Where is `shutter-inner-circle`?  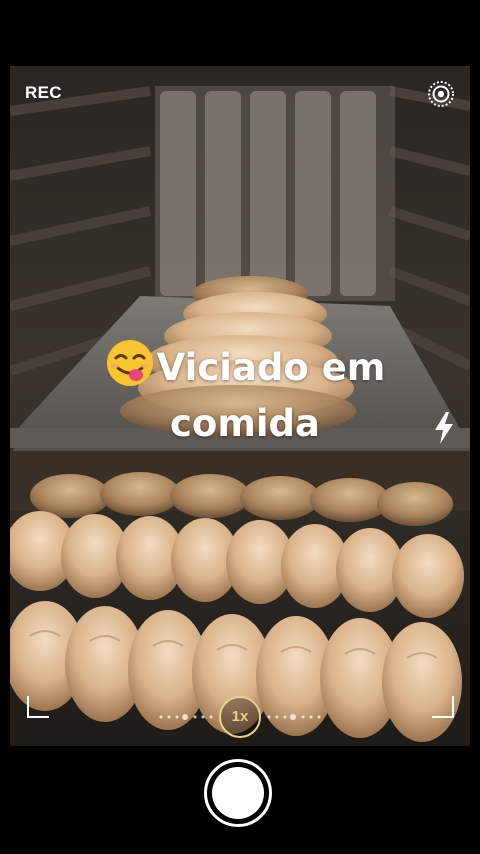 shutter-inner-circle is located at coordinates (238, 793).